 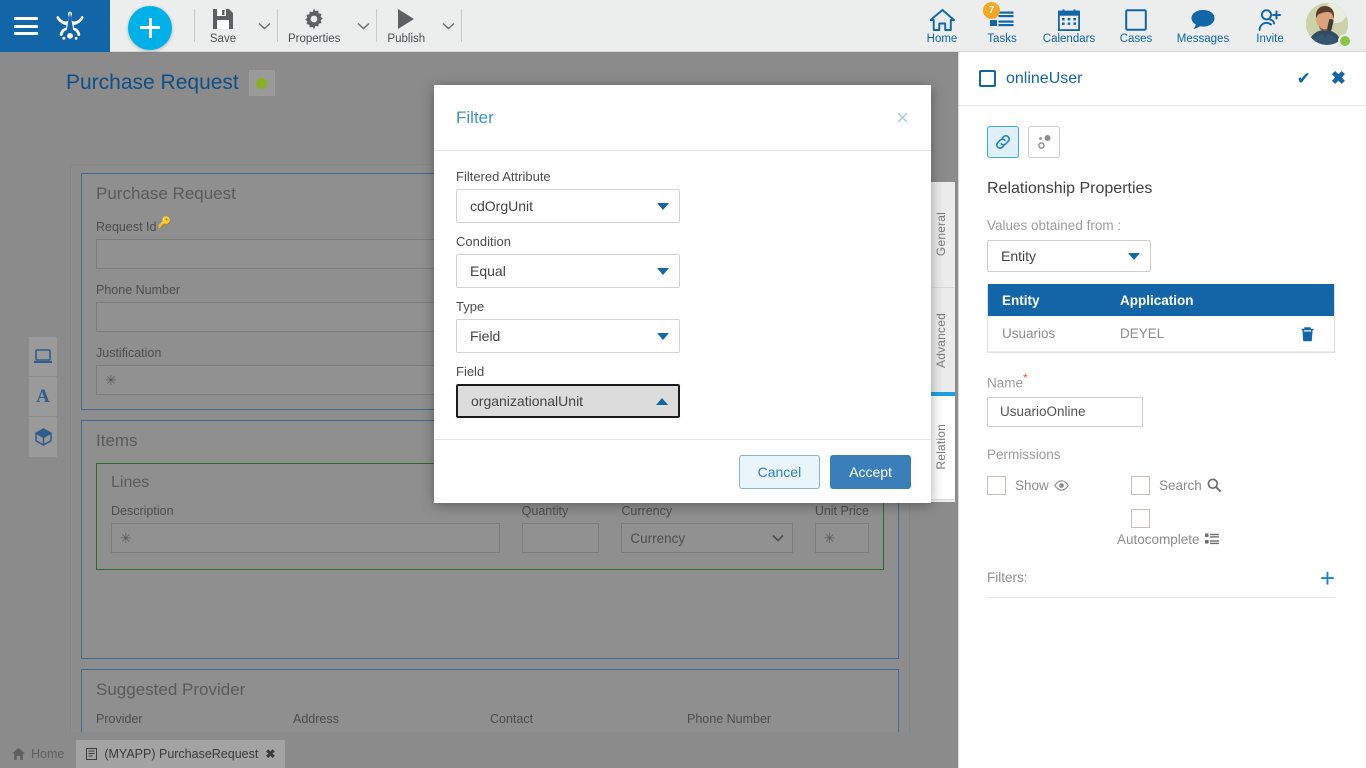 I want to click on field-label: Field, so click(x=470, y=371).